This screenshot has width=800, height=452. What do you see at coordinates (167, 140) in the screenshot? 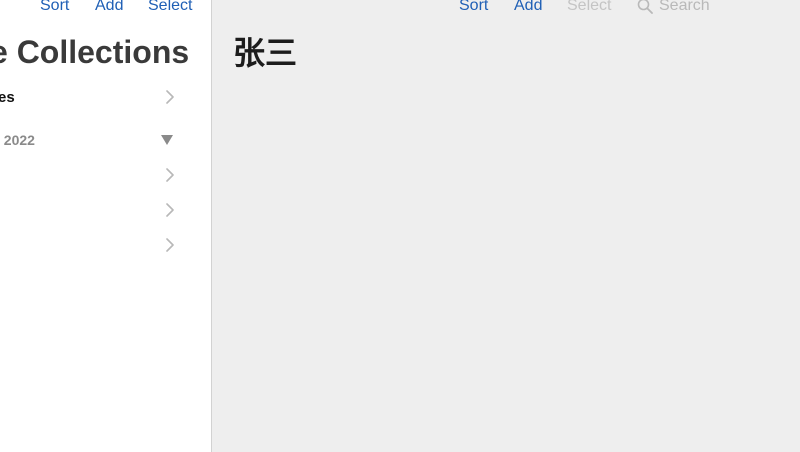
I see `triangle-down-icon` at bounding box center [167, 140].